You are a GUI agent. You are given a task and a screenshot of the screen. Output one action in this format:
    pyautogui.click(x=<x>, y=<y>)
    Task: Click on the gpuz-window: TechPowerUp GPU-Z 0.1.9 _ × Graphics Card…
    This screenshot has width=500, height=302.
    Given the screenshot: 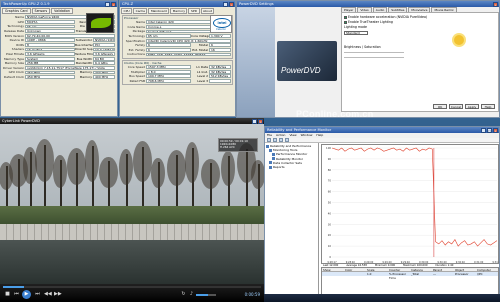 What is the action you would take?
    pyautogui.click(x=59, y=58)
    